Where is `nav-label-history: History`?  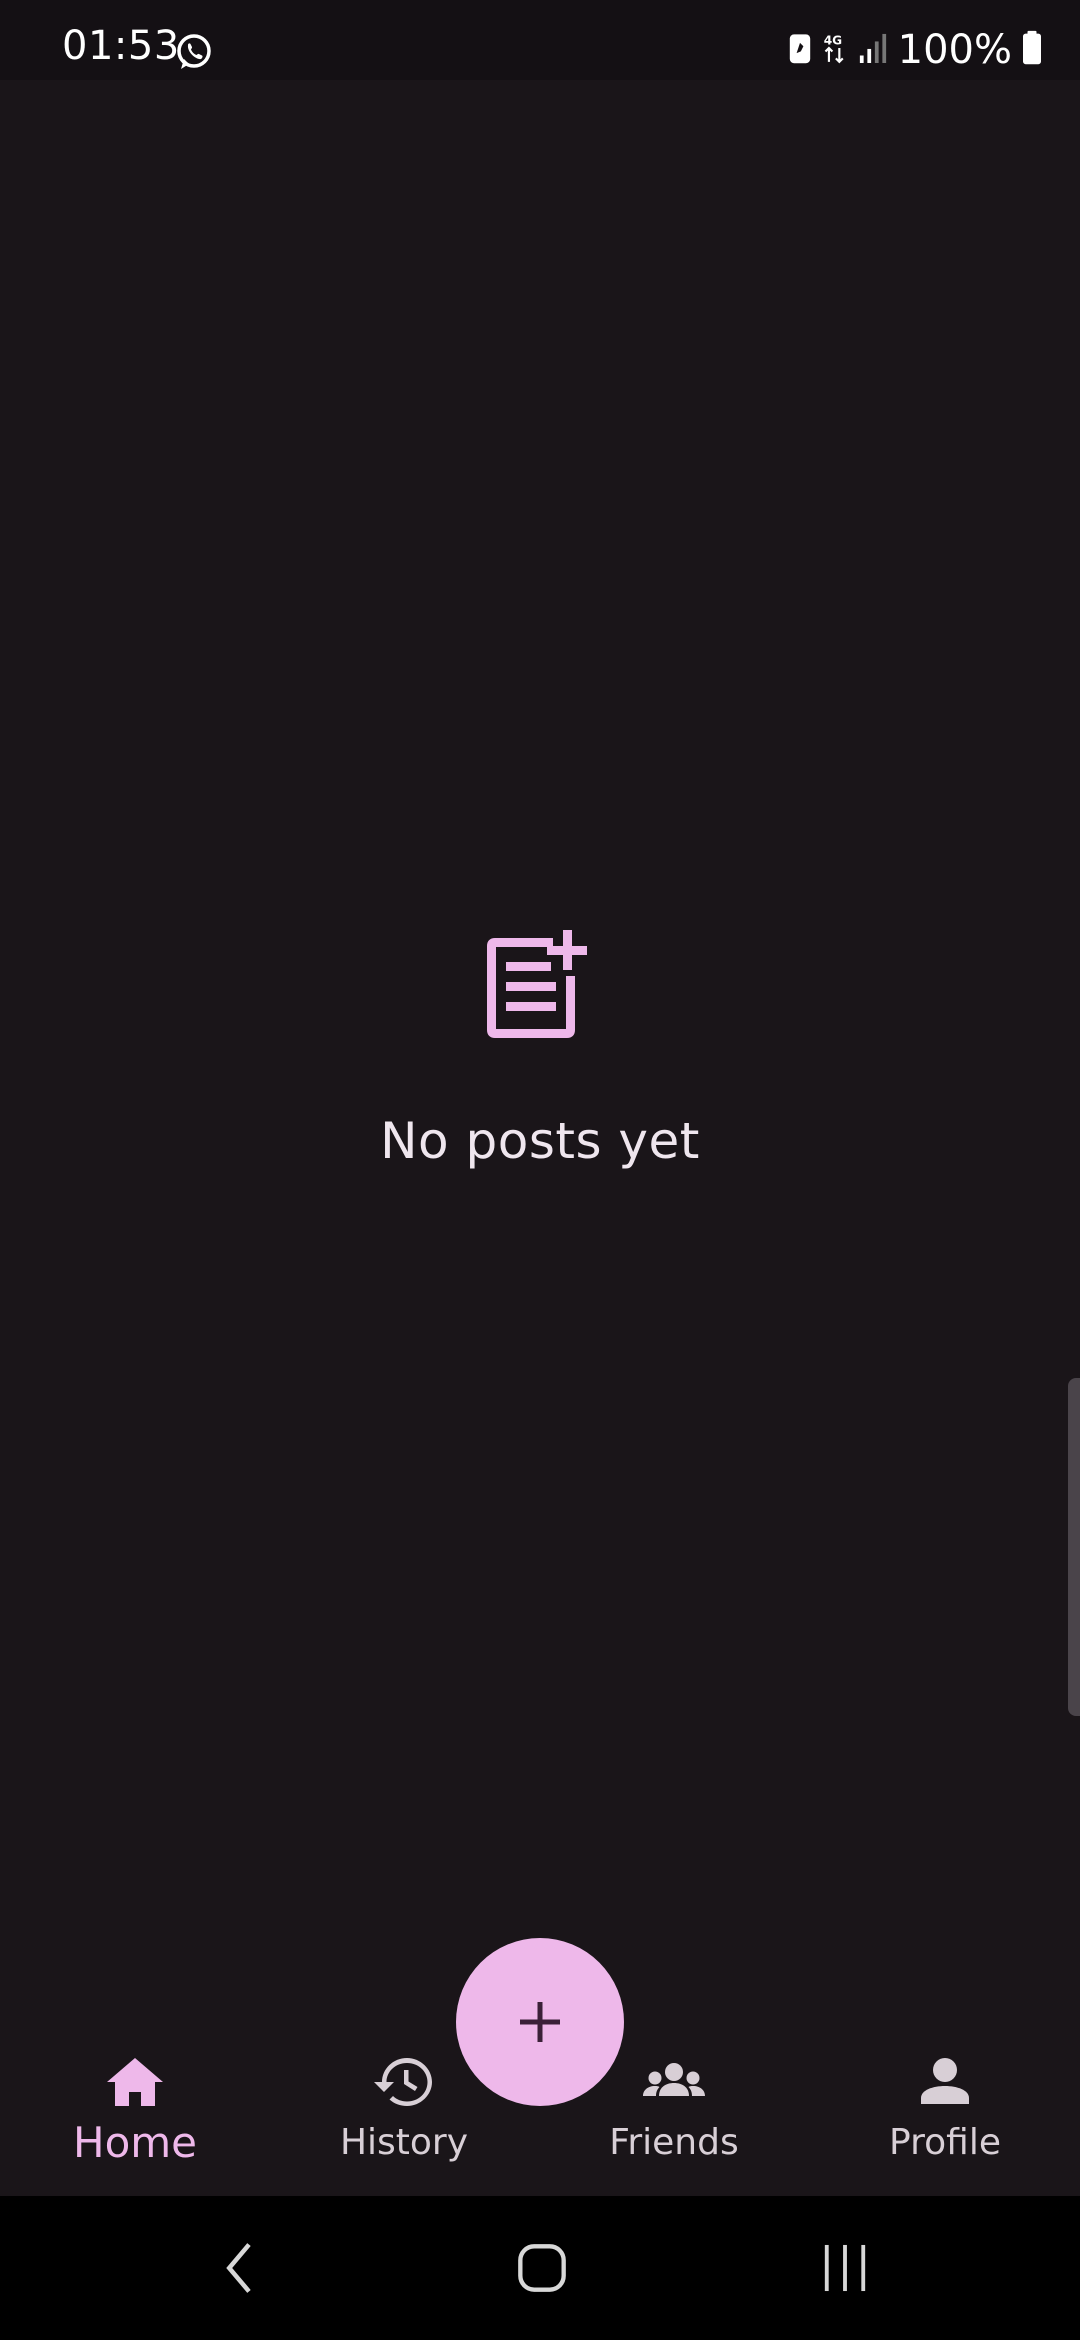
nav-label-history: History is located at coordinates (404, 2142).